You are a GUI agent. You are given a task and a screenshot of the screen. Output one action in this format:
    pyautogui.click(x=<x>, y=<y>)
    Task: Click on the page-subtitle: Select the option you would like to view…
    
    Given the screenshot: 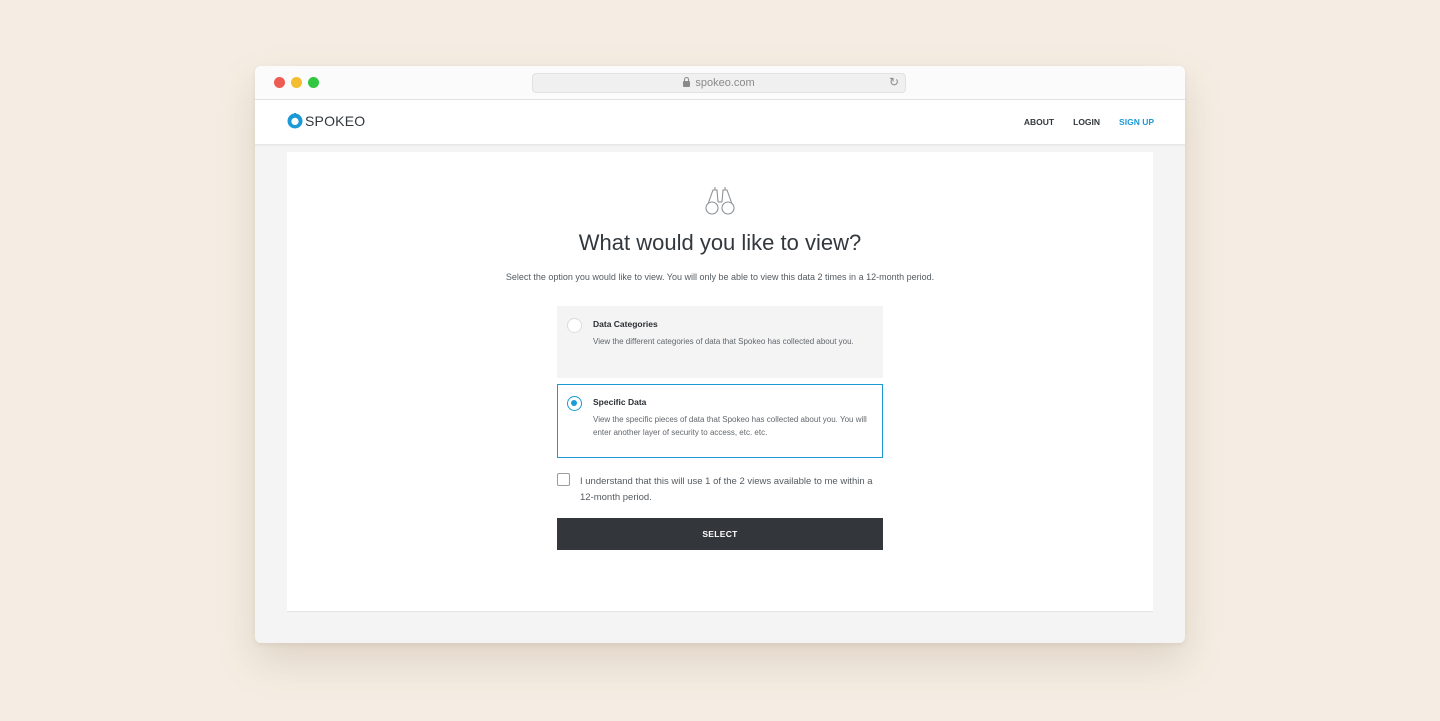 What is the action you would take?
    pyautogui.click(x=720, y=277)
    